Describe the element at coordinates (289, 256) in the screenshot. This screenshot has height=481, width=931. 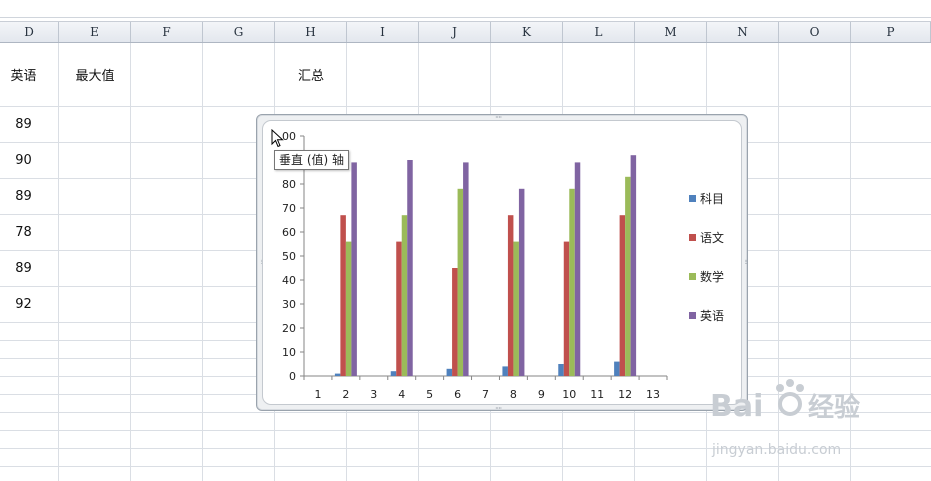
I see `y-tick-label: 50` at that location.